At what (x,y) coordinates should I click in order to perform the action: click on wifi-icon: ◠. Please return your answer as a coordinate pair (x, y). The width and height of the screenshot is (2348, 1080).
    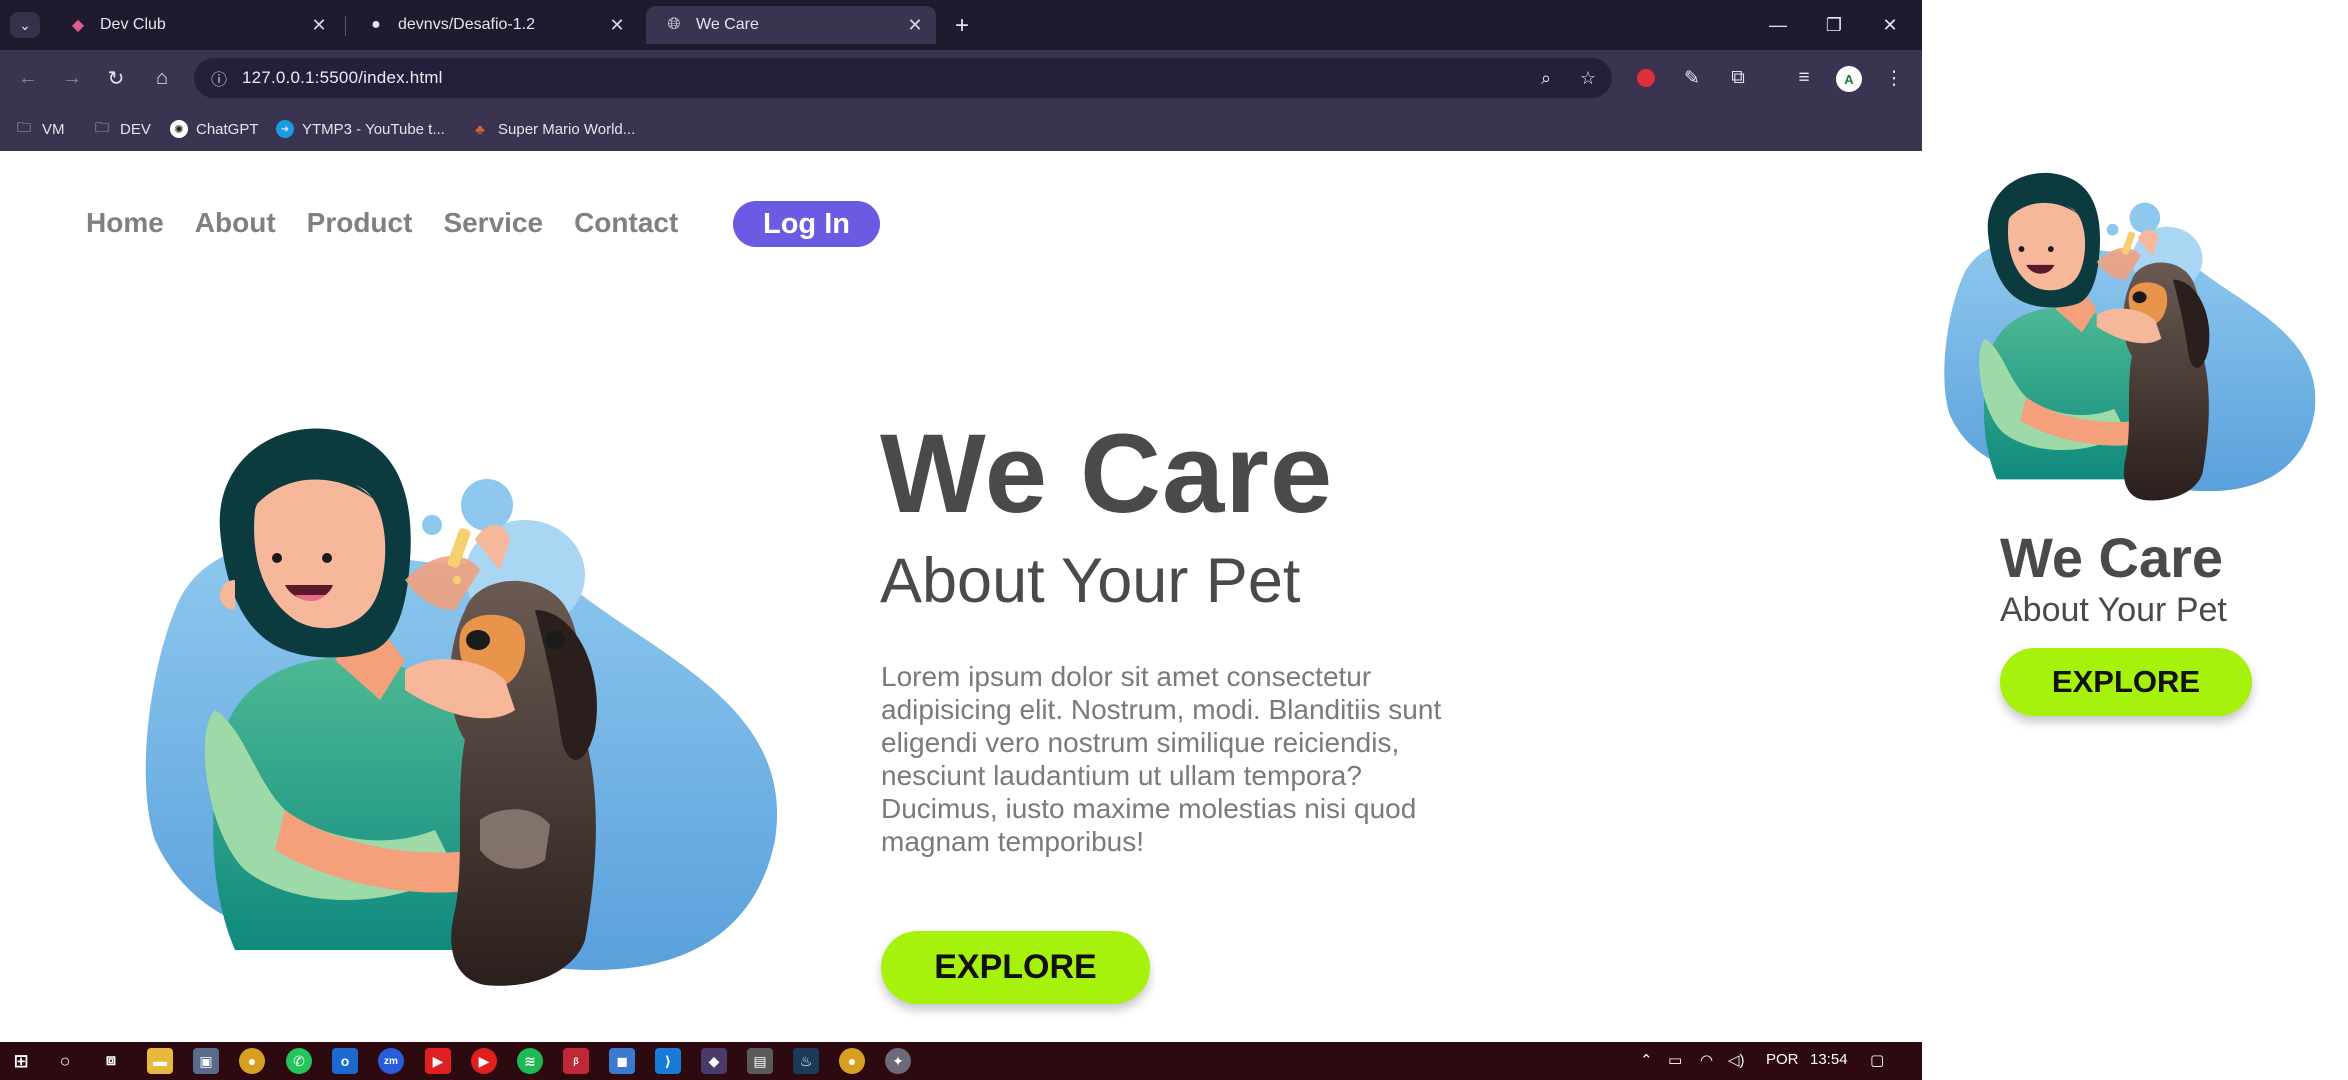
    Looking at the image, I should click on (1706, 1060).